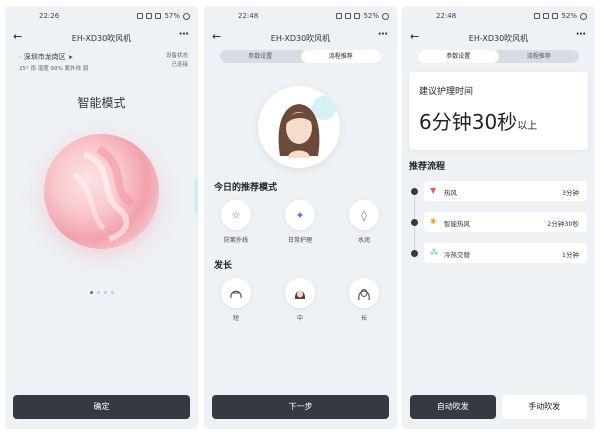 The width and height of the screenshot is (600, 435). I want to click on mode-title: 智能模式, so click(101, 103).